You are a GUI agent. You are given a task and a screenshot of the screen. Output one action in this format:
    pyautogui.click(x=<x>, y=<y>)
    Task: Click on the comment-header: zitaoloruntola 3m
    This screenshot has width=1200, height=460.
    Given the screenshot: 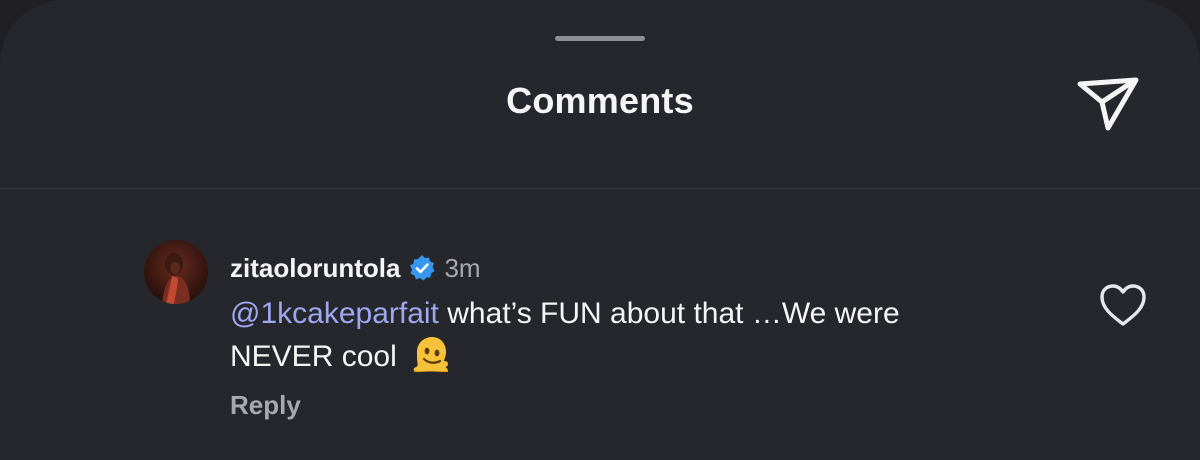 What is the action you would take?
    pyautogui.click(x=355, y=268)
    